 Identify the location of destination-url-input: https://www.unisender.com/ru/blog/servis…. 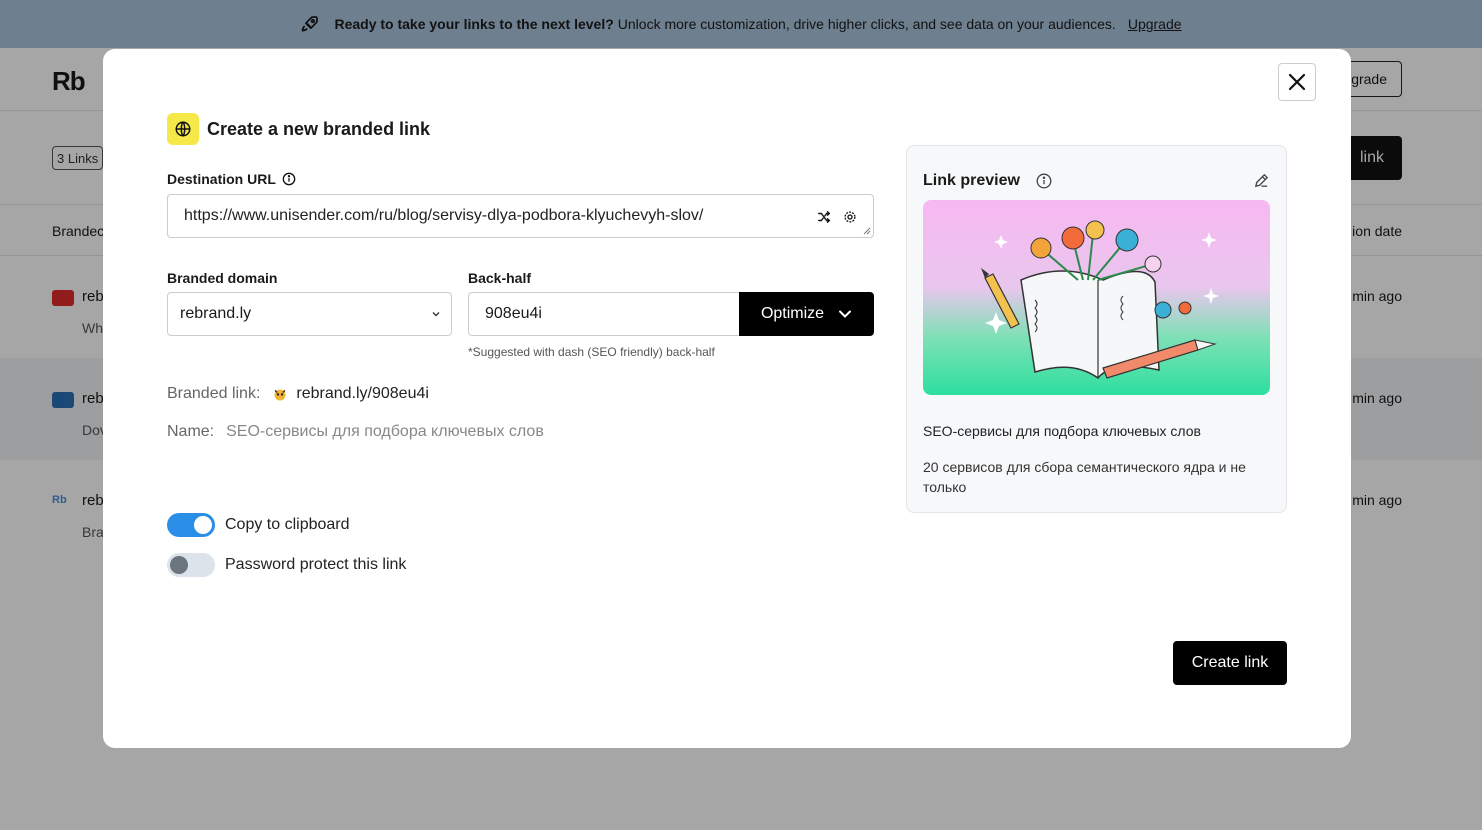
(520, 216).